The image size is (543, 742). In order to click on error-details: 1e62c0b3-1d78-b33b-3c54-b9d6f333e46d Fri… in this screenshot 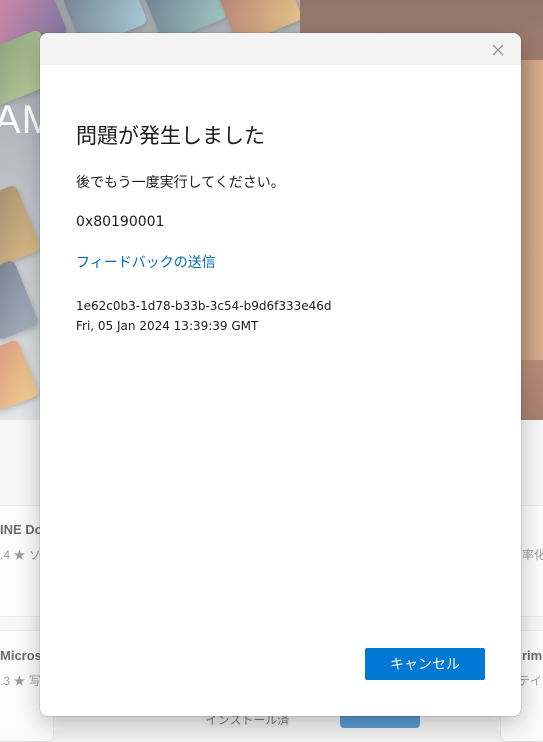, I will do `click(283, 316)`.